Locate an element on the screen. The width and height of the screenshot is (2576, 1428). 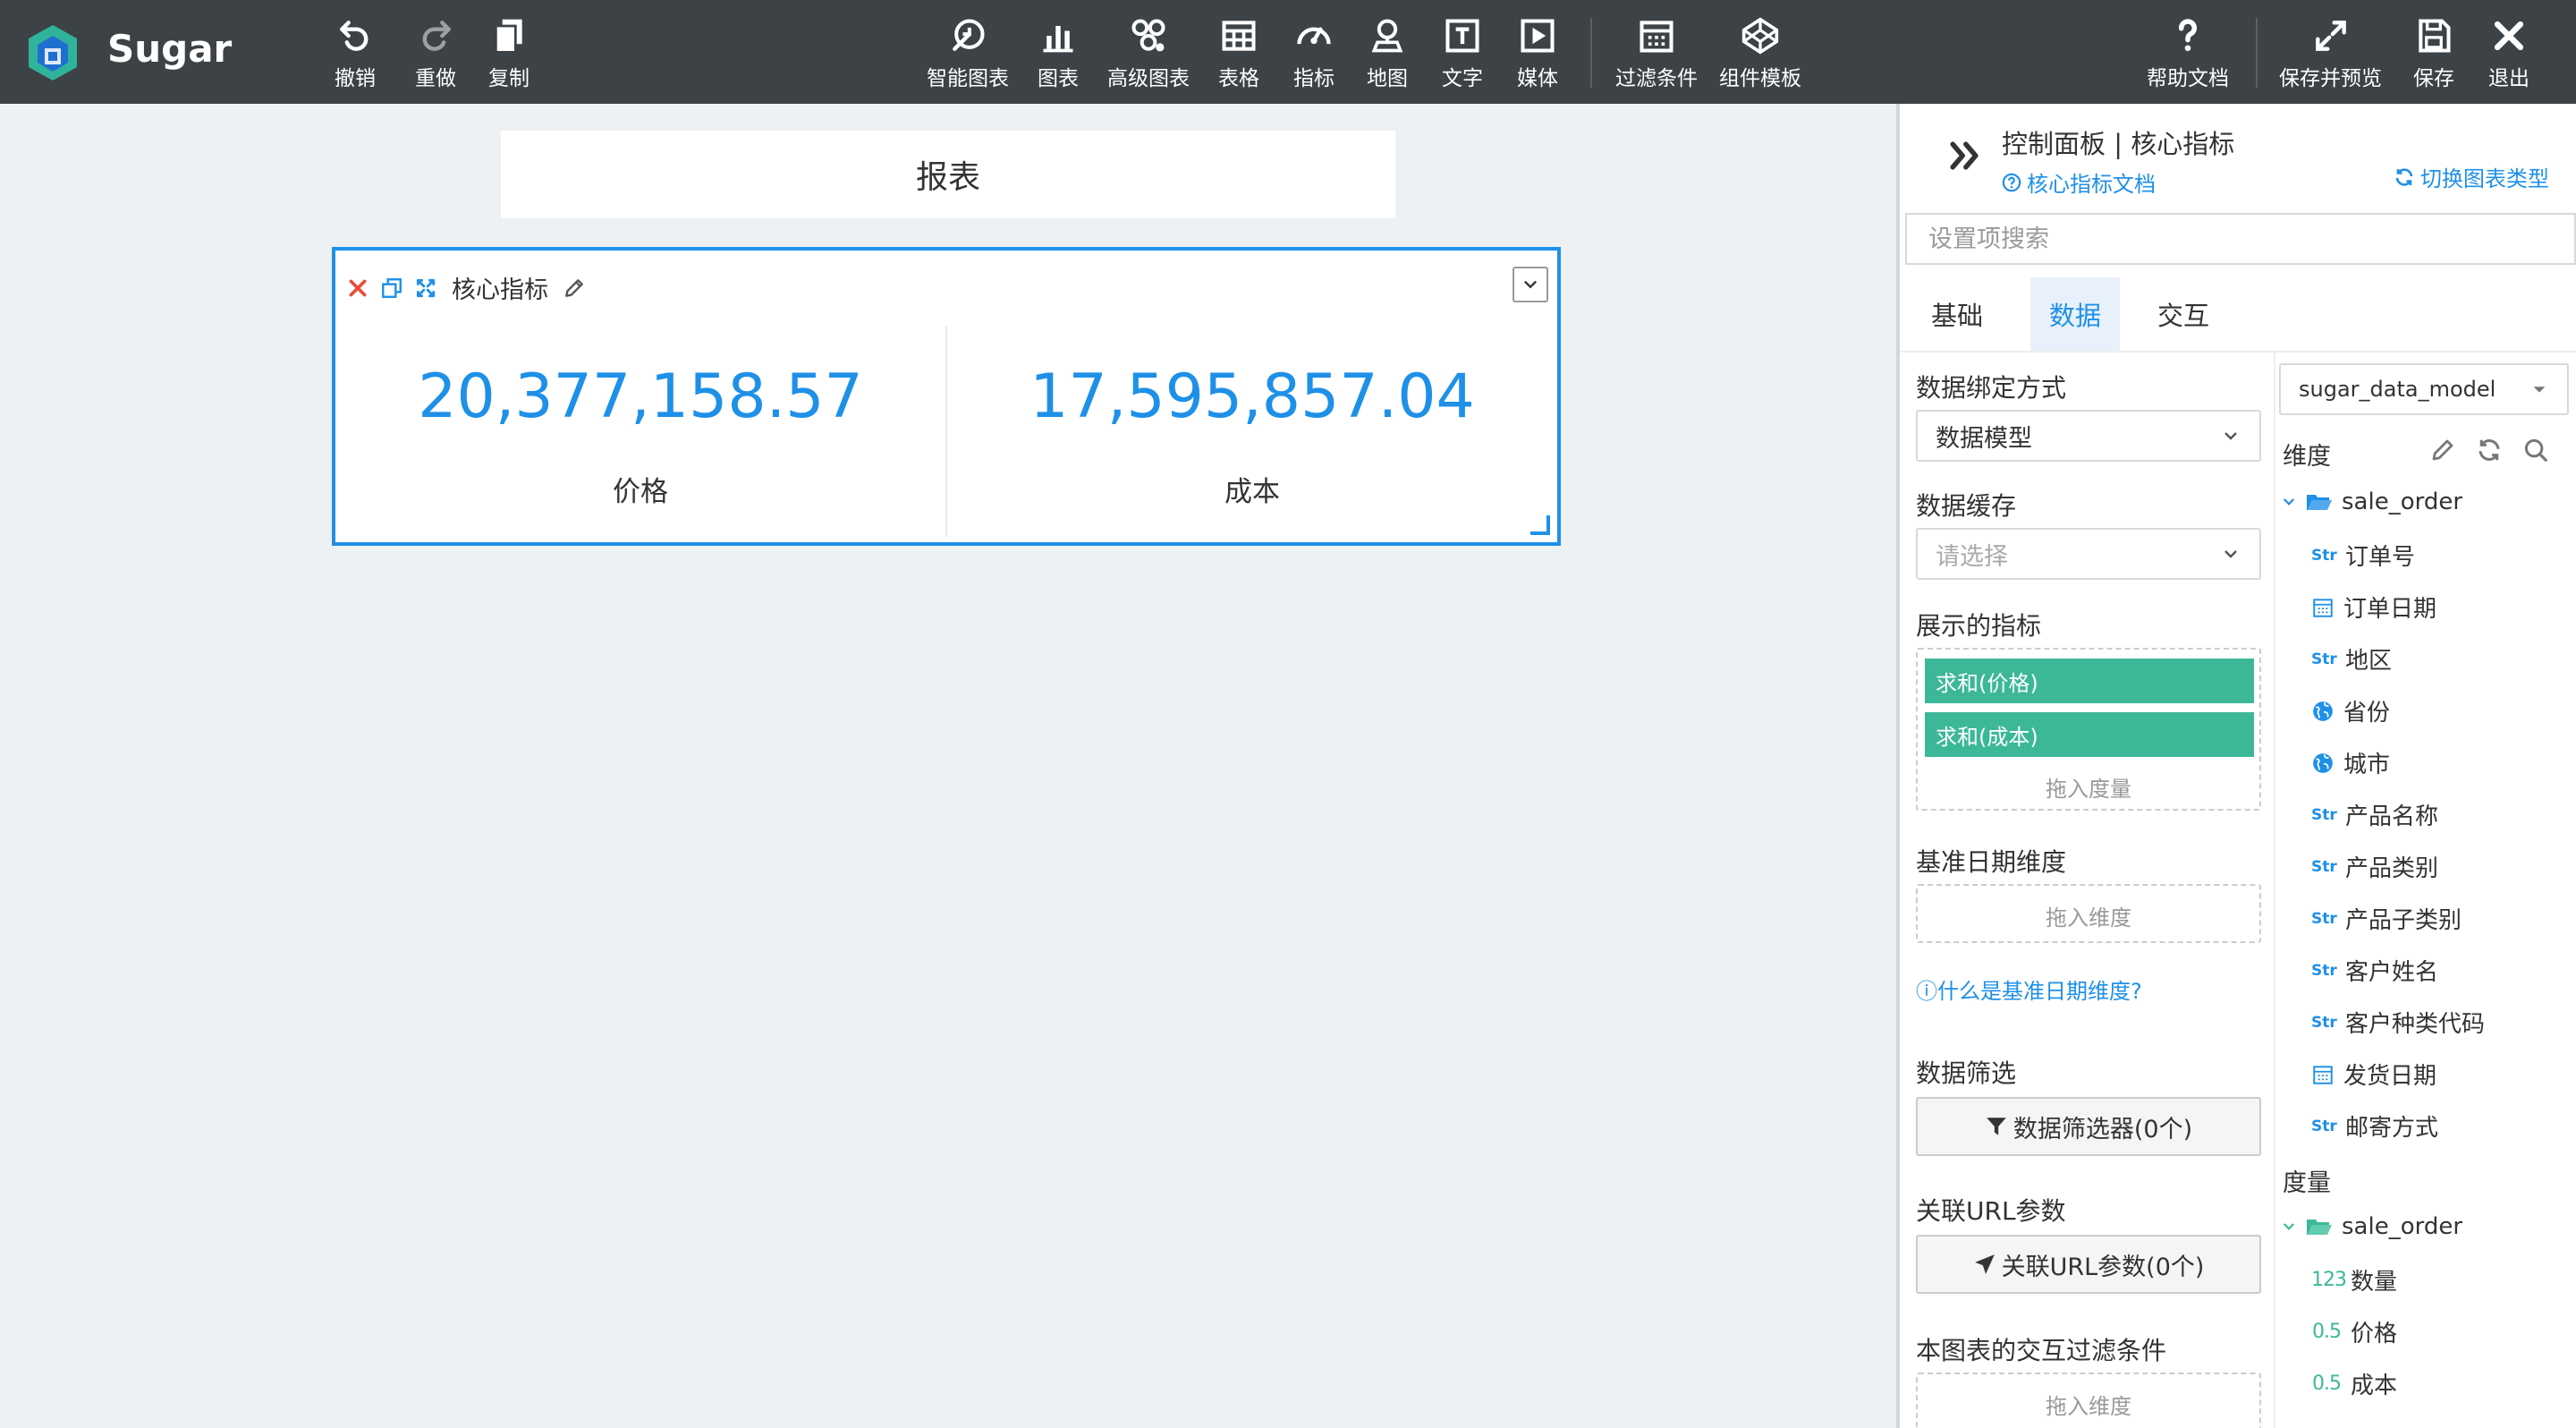
dimension-field: 发货日期 is located at coordinates (2373, 1074).